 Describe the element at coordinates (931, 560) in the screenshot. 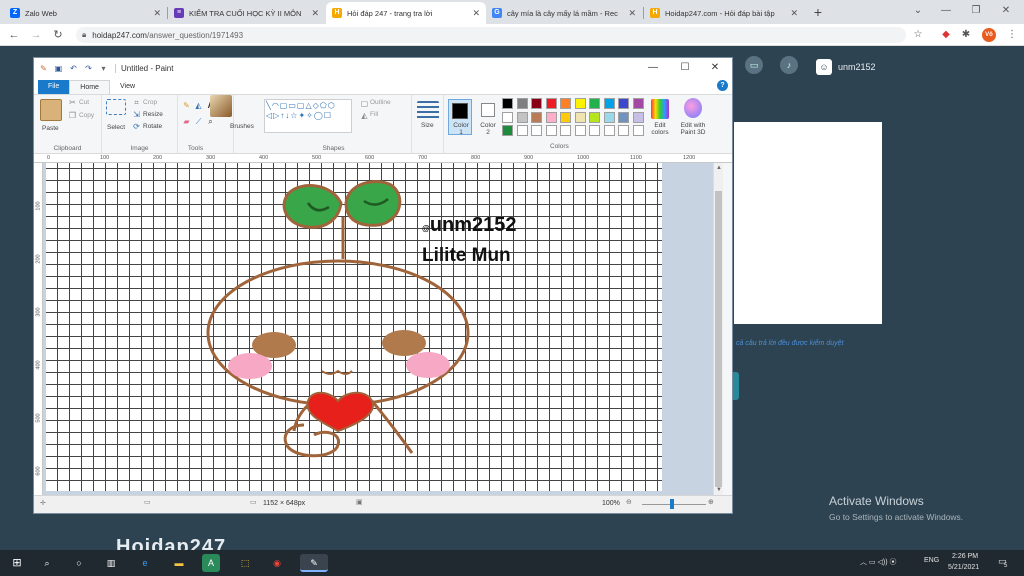

I see `language-indicator: ENG` at that location.